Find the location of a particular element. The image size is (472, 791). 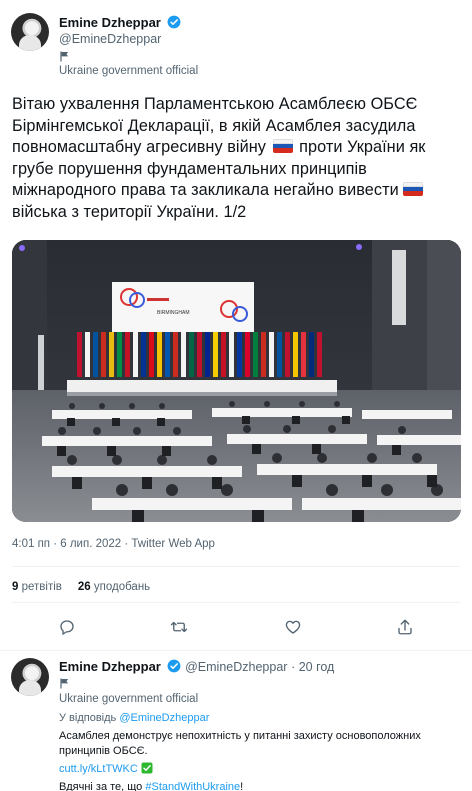

thanks-suffix: ! is located at coordinates (242, 786).